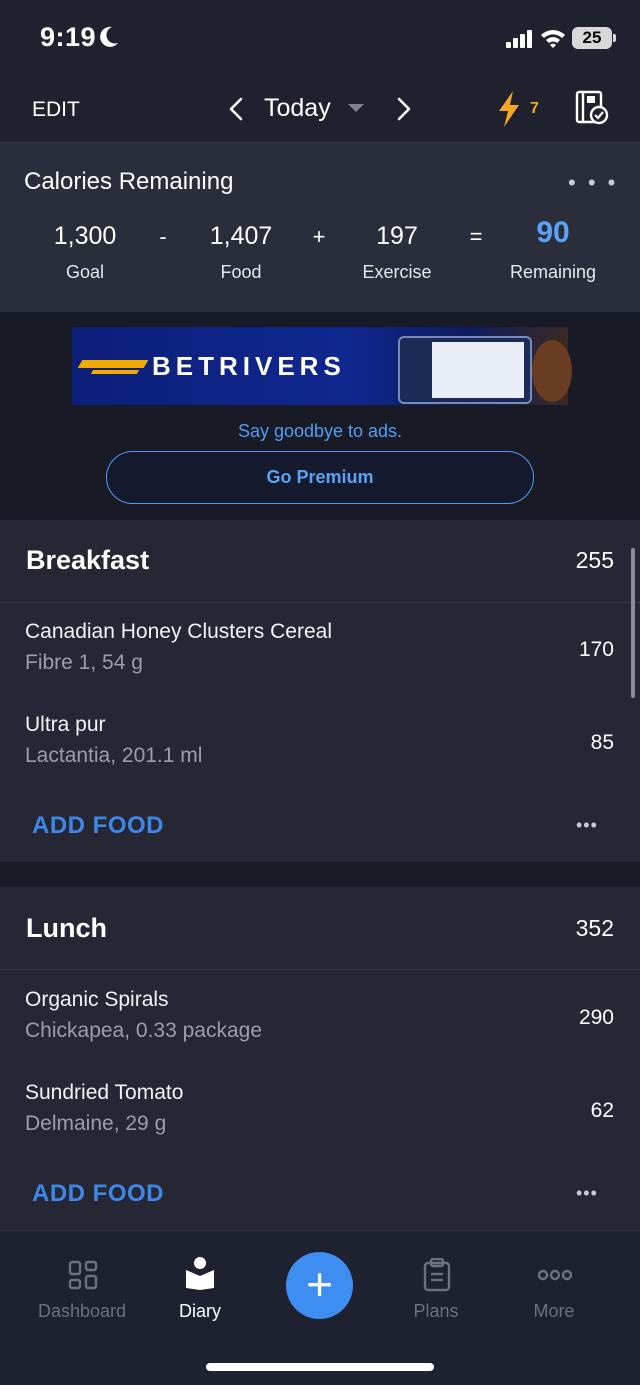 This screenshot has width=640, height=1385. What do you see at coordinates (397, 236) in the screenshot?
I see `exercise-value: 197` at bounding box center [397, 236].